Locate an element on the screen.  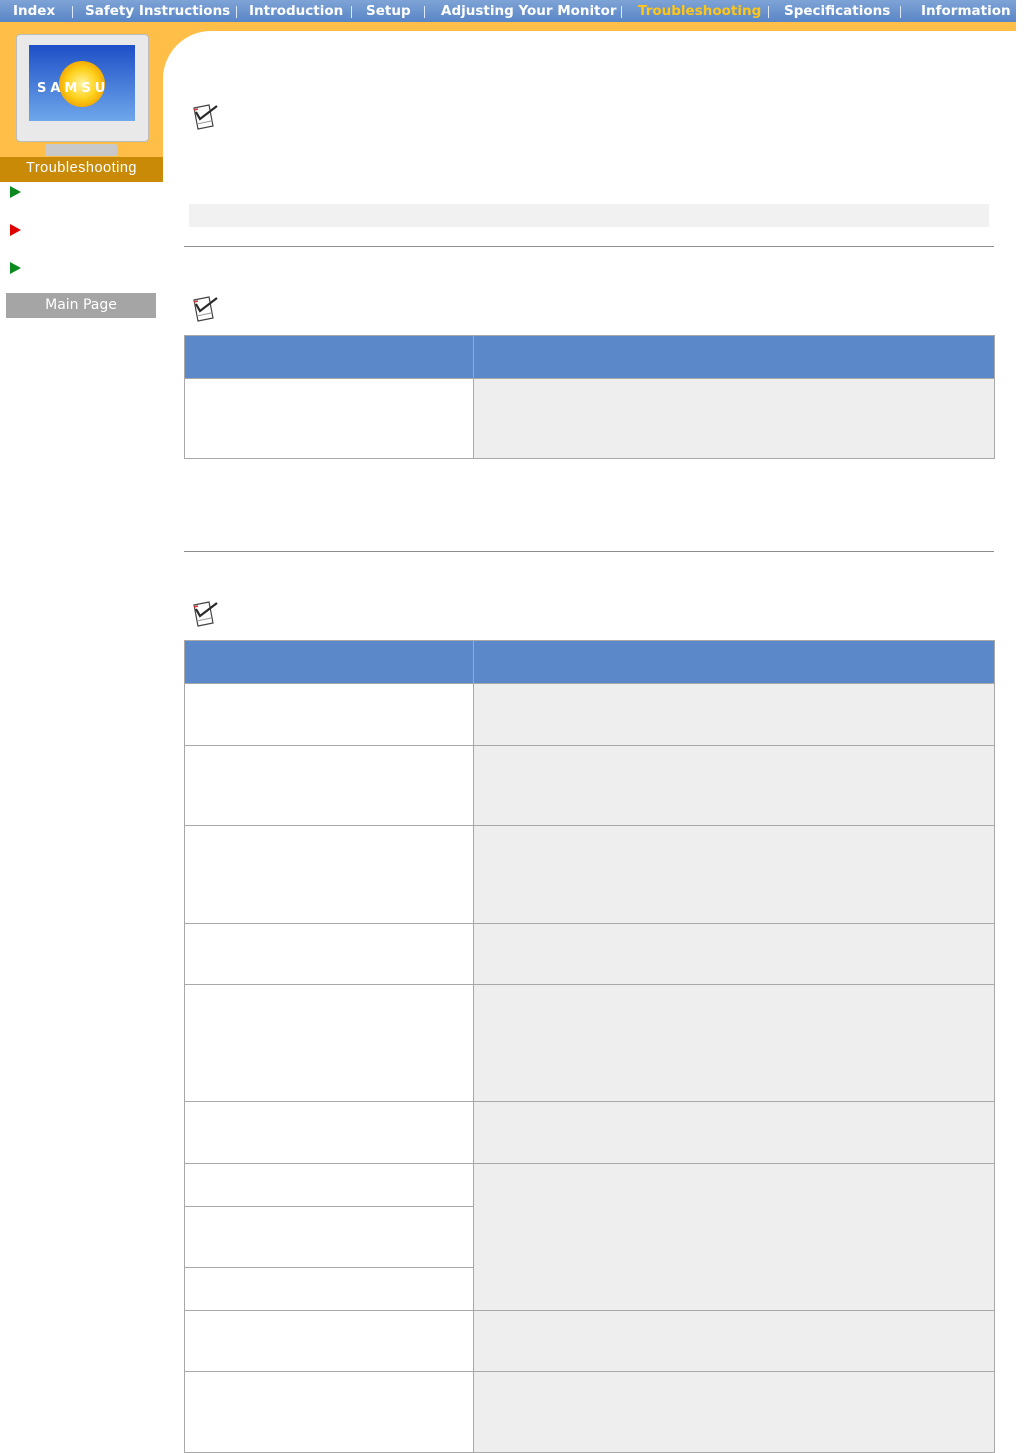
nav-safety-instructions: Safety Instructions is located at coordinates (157, 11).